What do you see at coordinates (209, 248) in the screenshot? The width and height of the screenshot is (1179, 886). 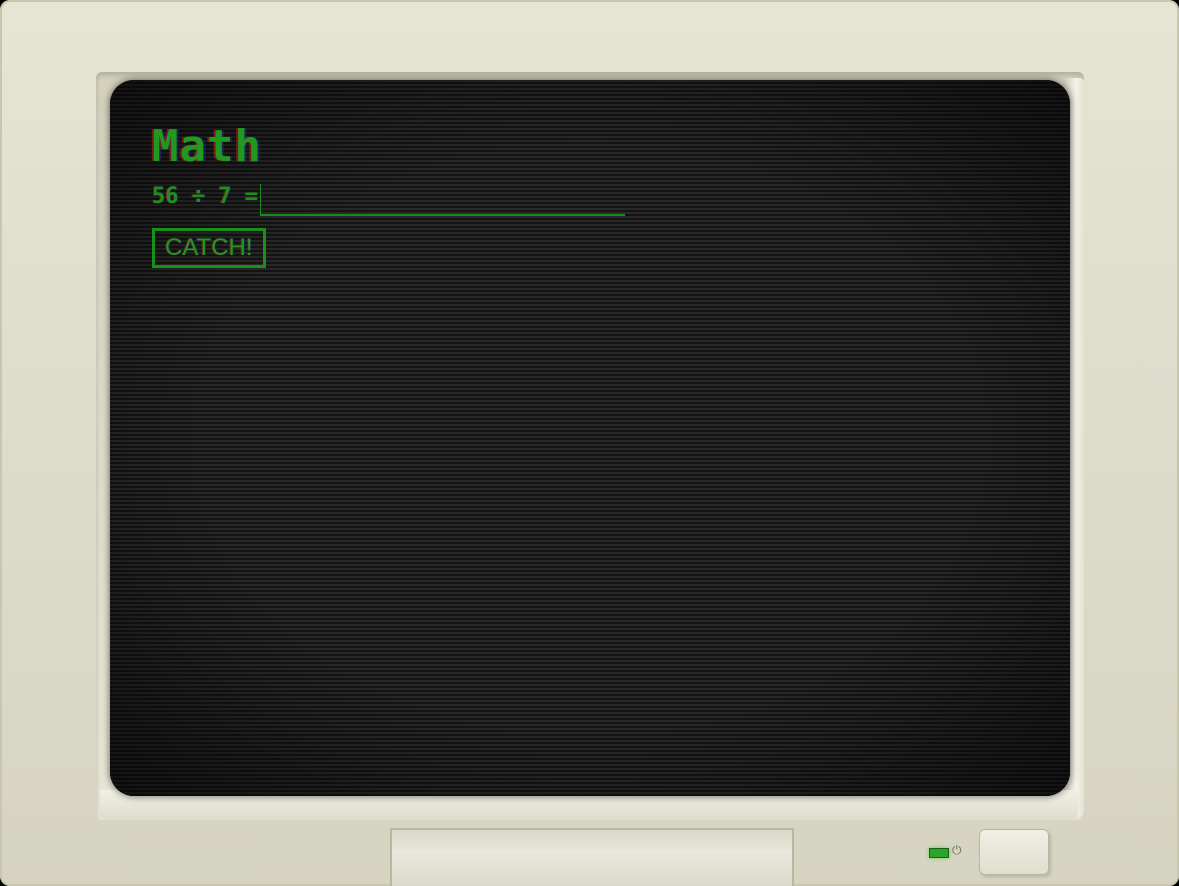 I see `catch-button: CATCH!` at bounding box center [209, 248].